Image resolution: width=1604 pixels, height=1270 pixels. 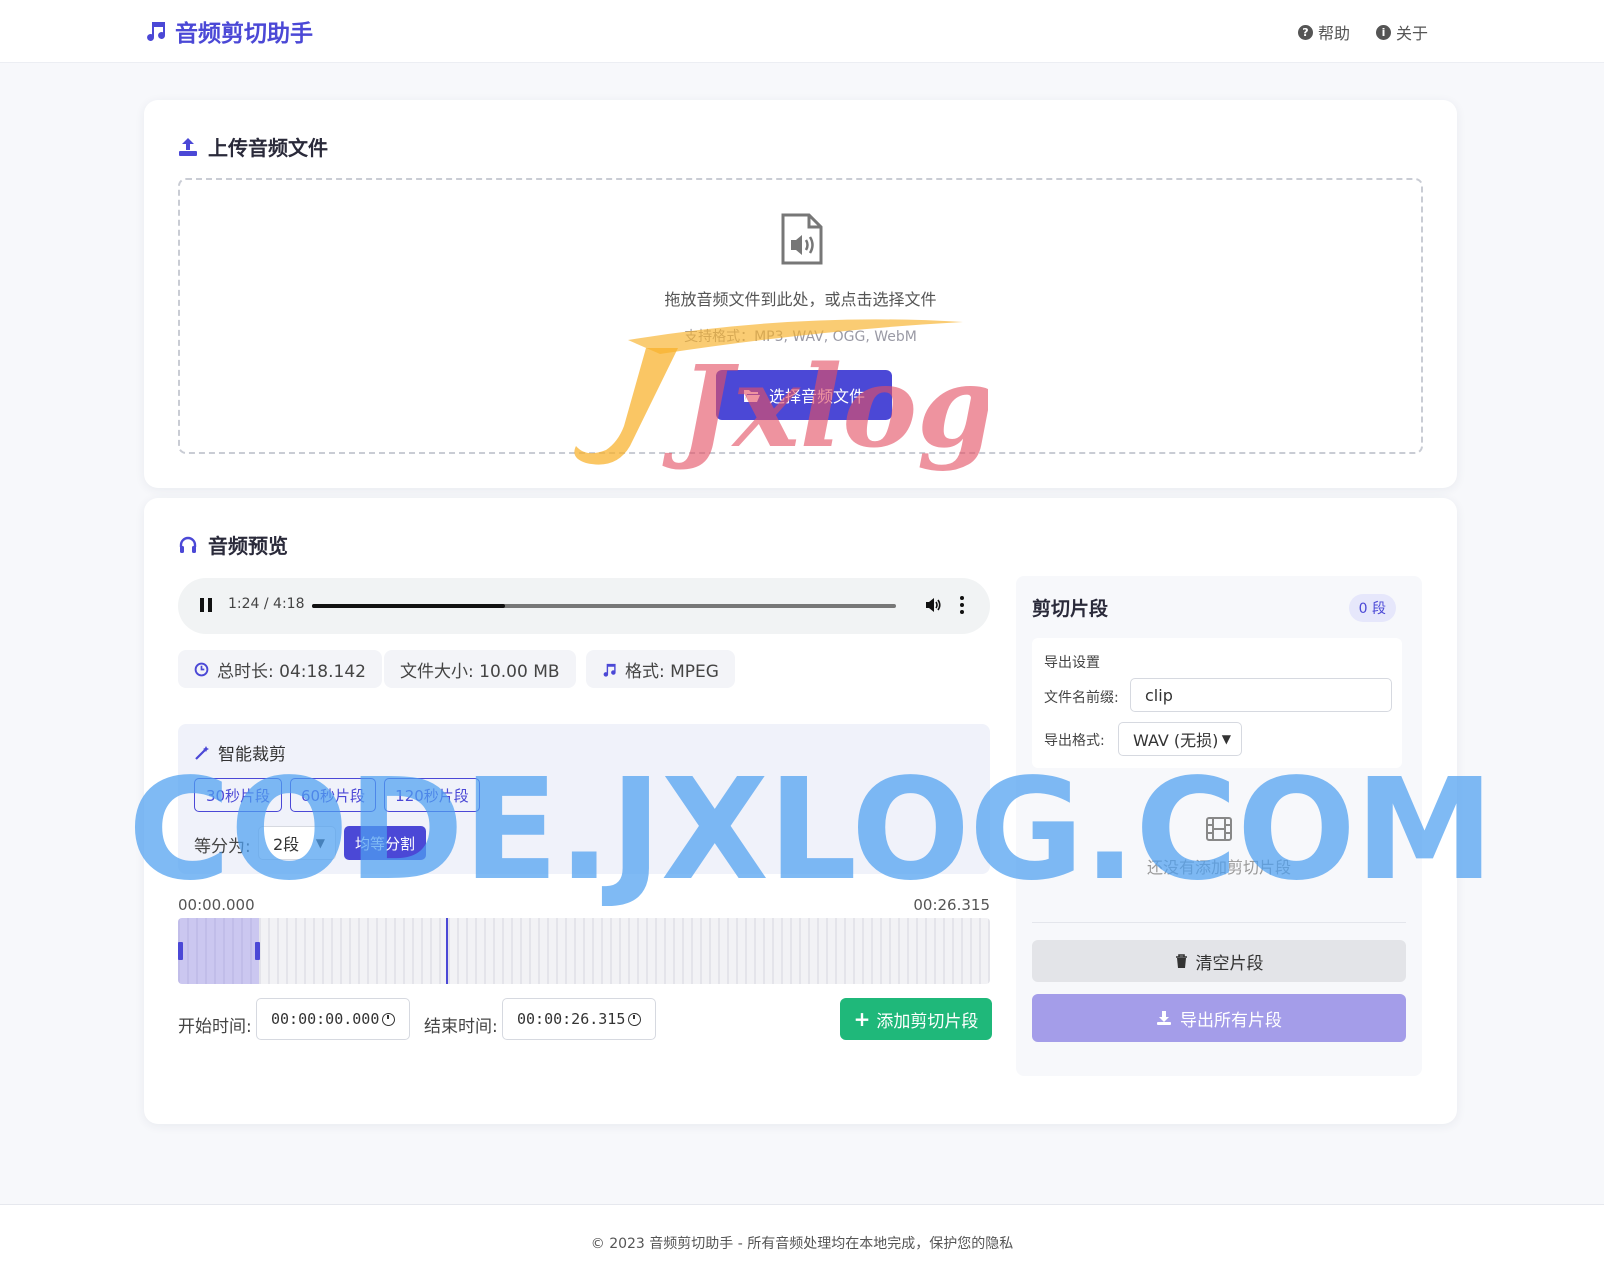 What do you see at coordinates (238, 795) in the screenshot?
I see `preset-30s-button: 30秒片段` at bounding box center [238, 795].